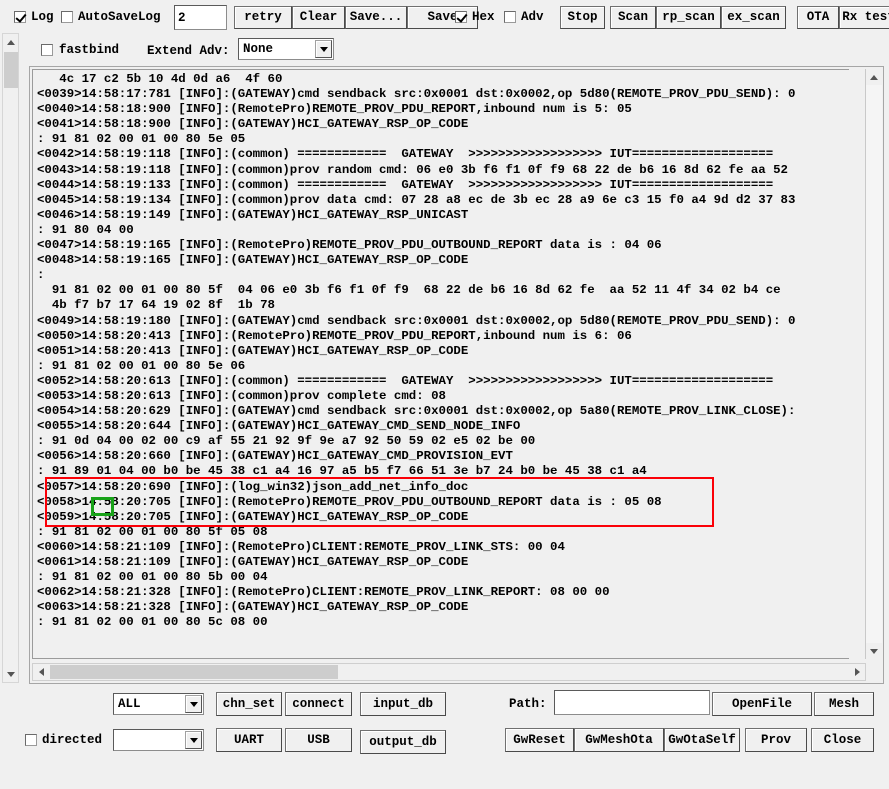  What do you see at coordinates (532, 17) in the screenshot?
I see `adv-checkbox-label: Adv` at bounding box center [532, 17].